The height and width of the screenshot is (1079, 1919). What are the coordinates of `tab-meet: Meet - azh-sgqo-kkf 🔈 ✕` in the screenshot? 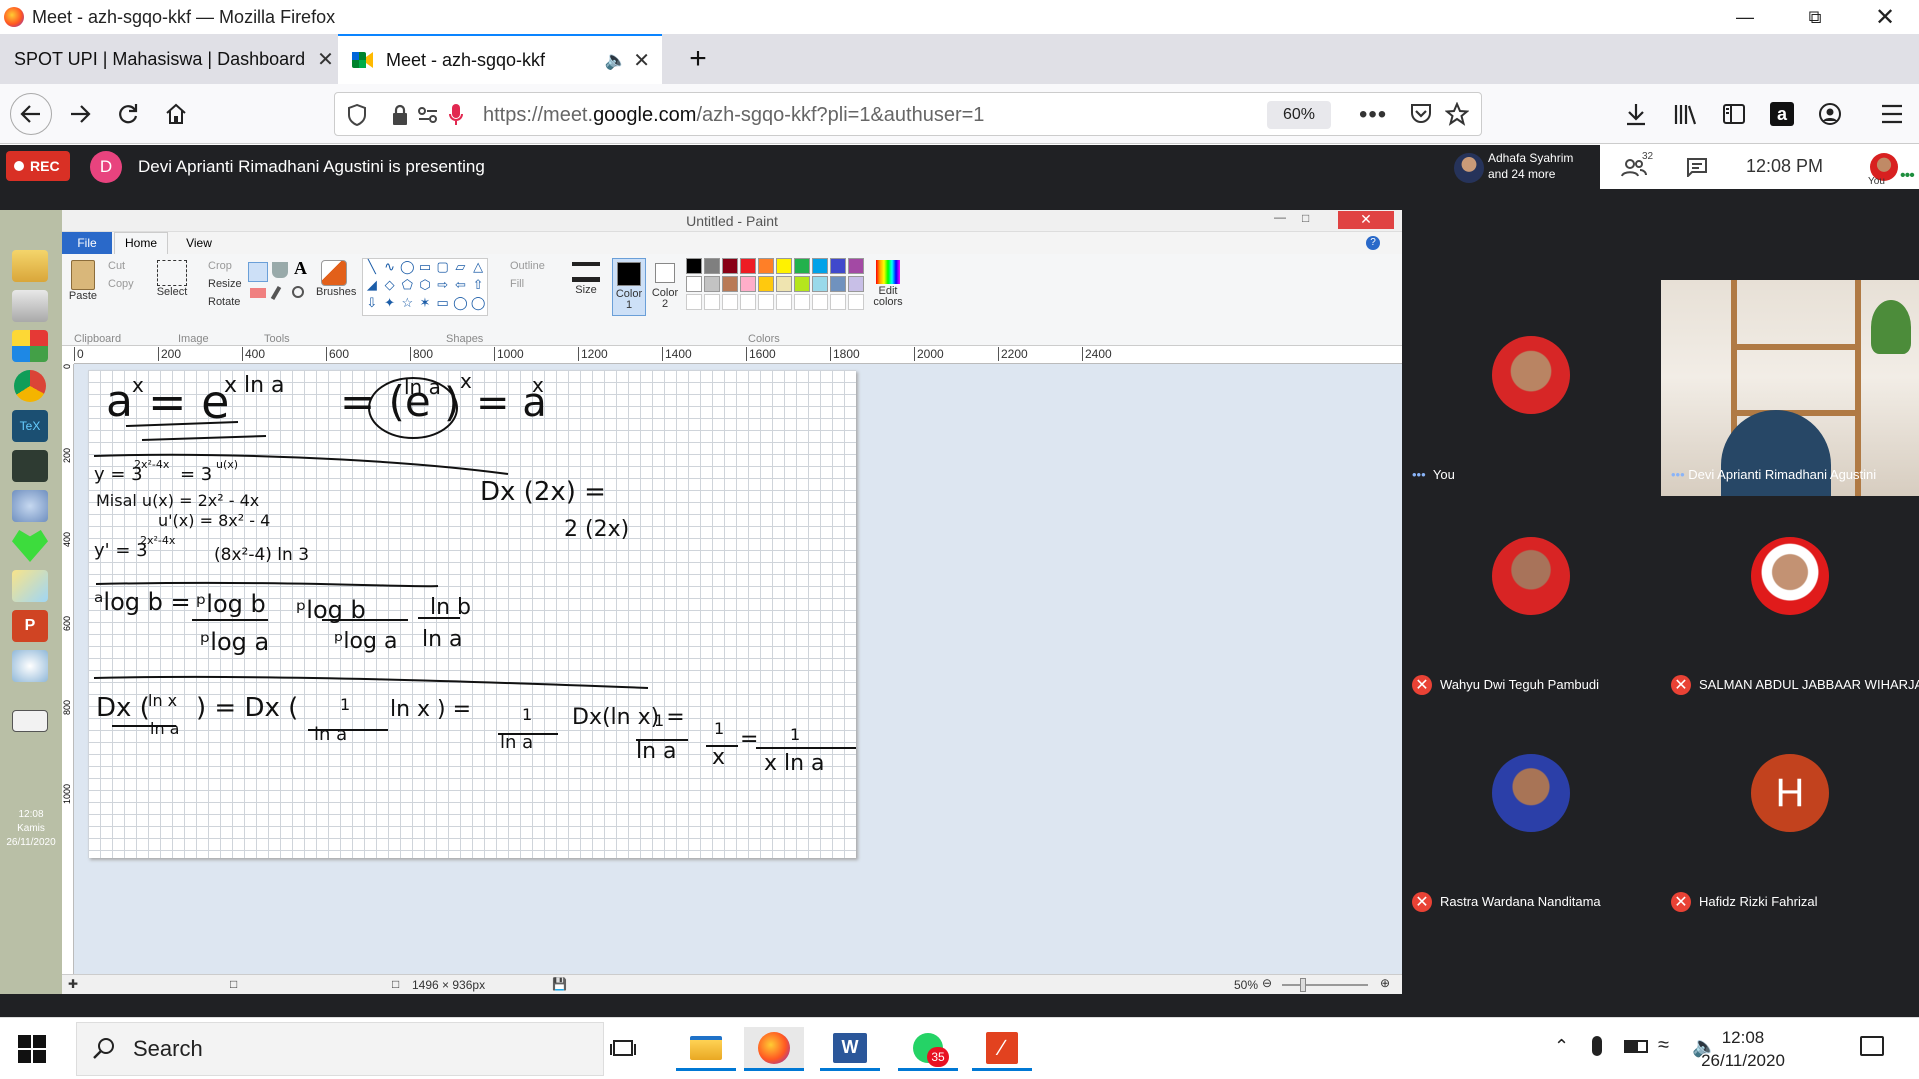 It's located at (500, 59).